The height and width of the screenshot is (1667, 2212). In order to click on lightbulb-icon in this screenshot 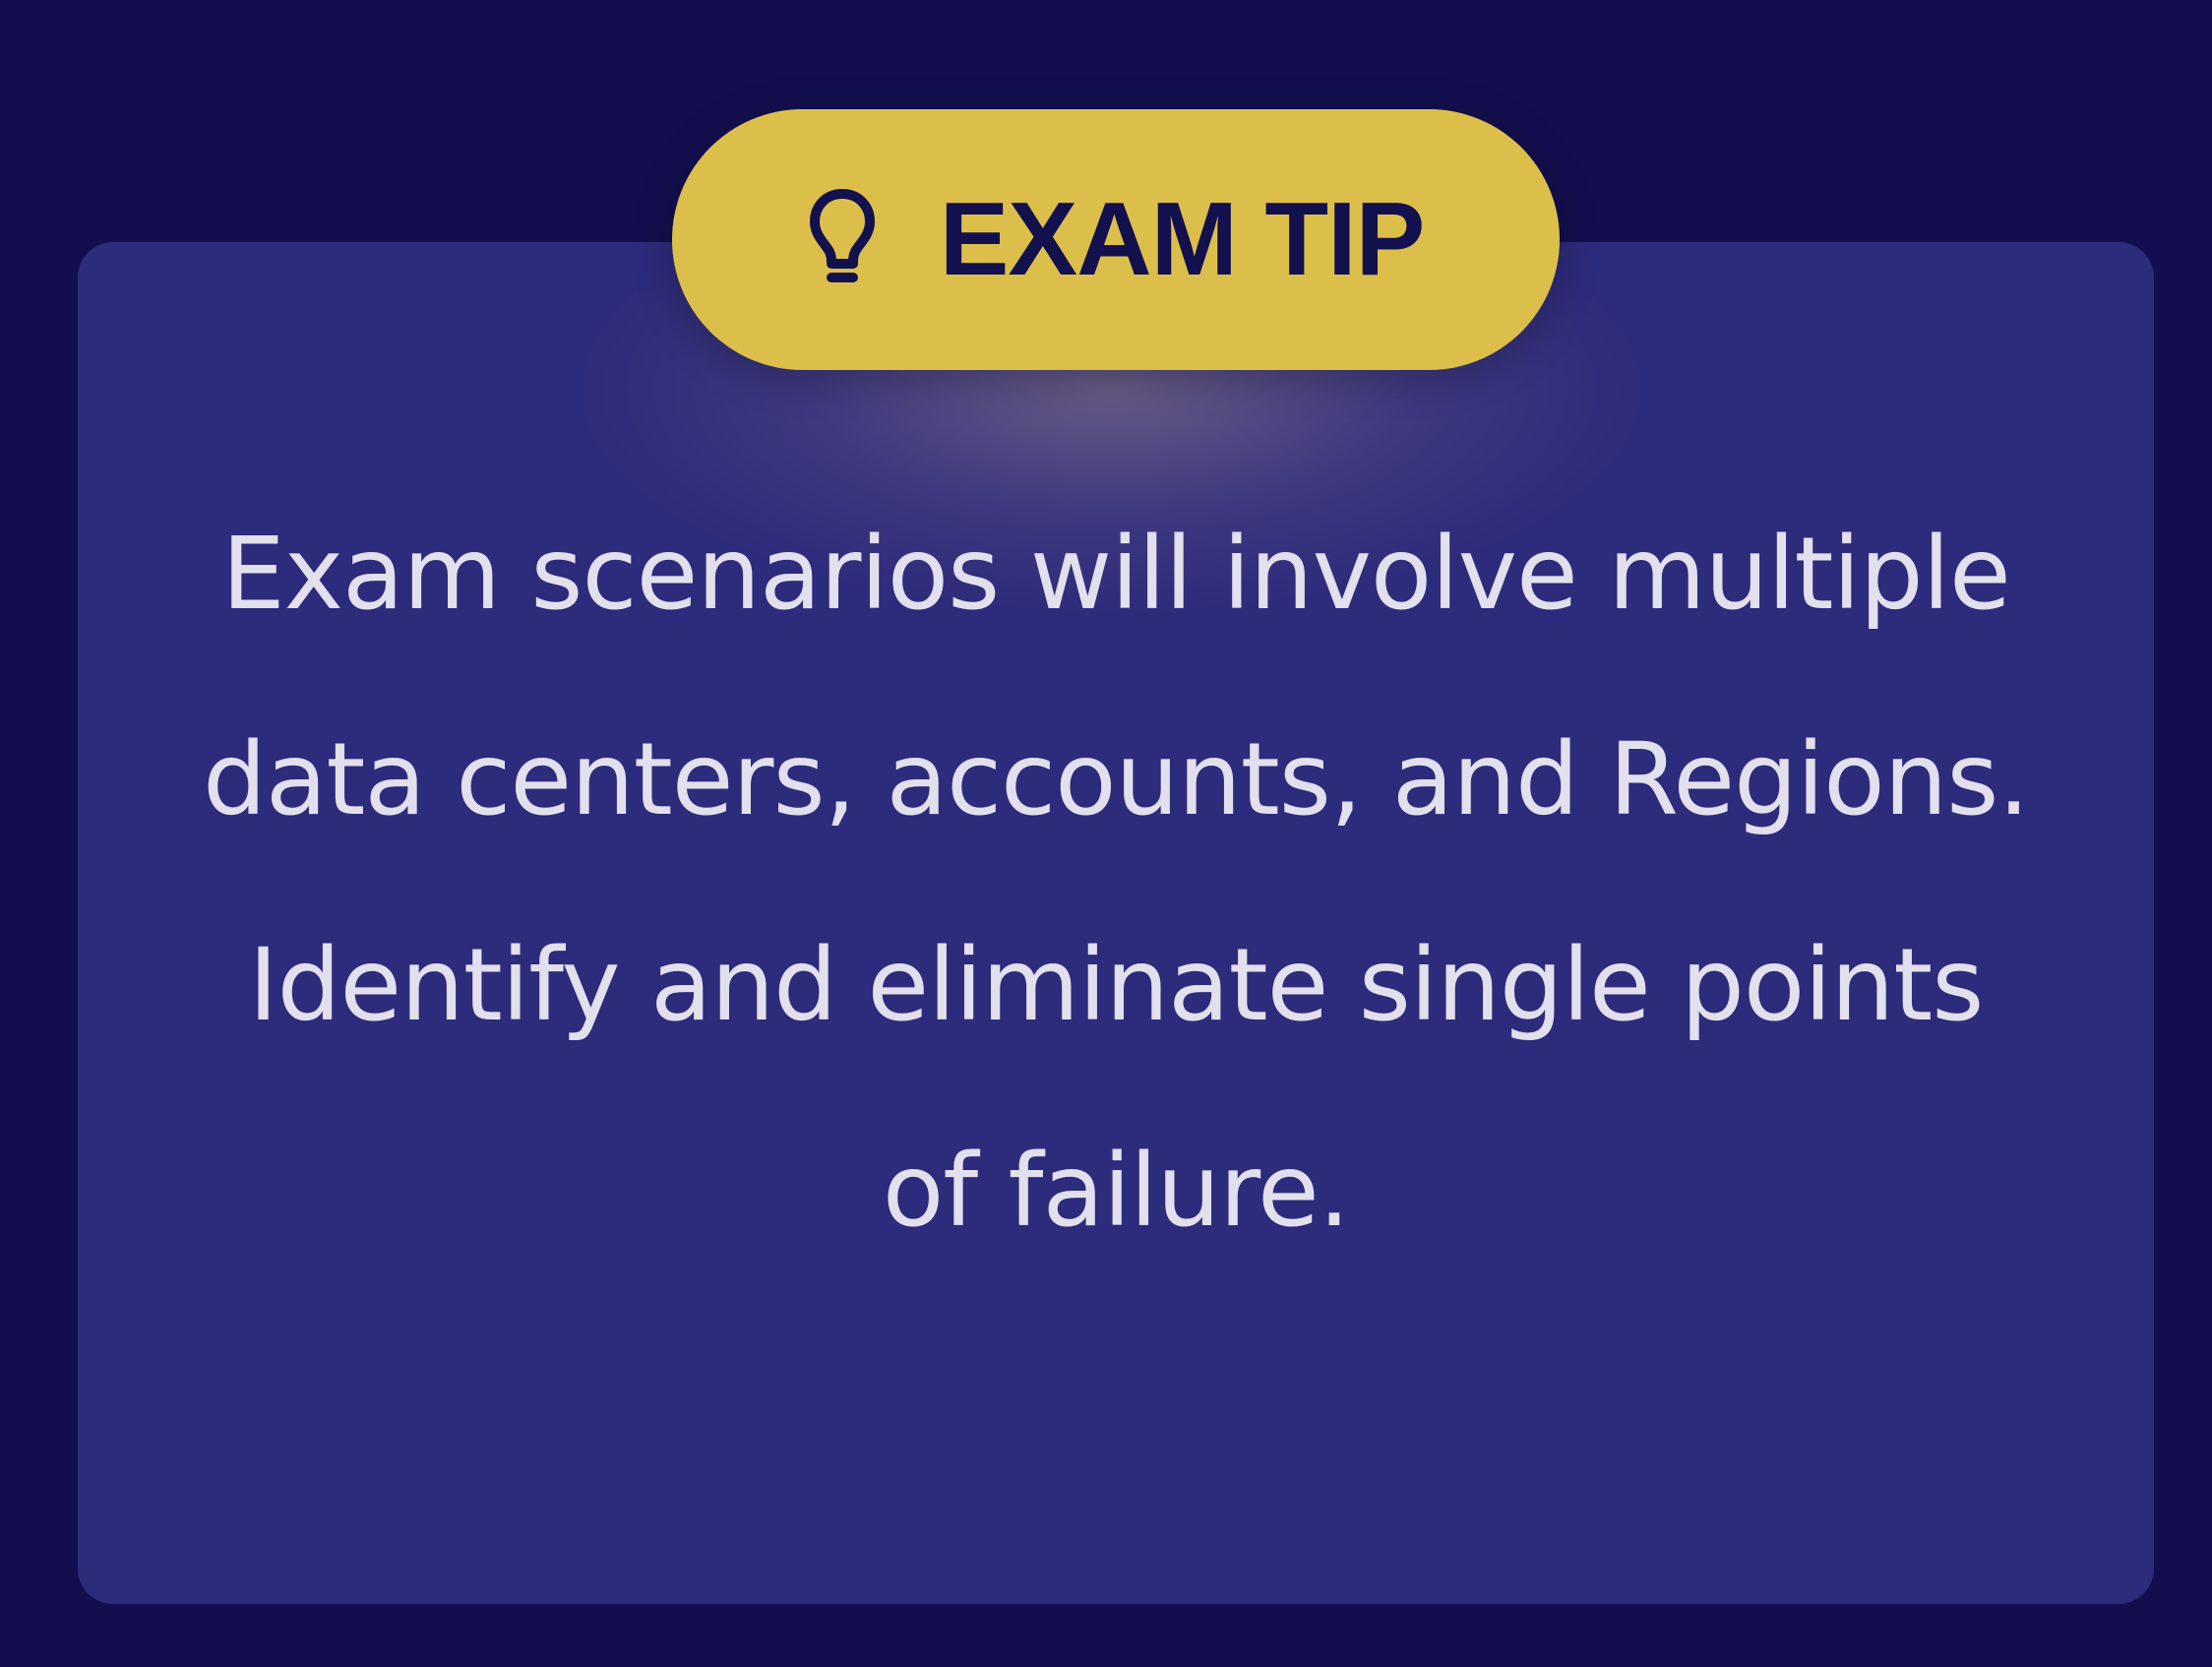, I will do `click(842, 240)`.